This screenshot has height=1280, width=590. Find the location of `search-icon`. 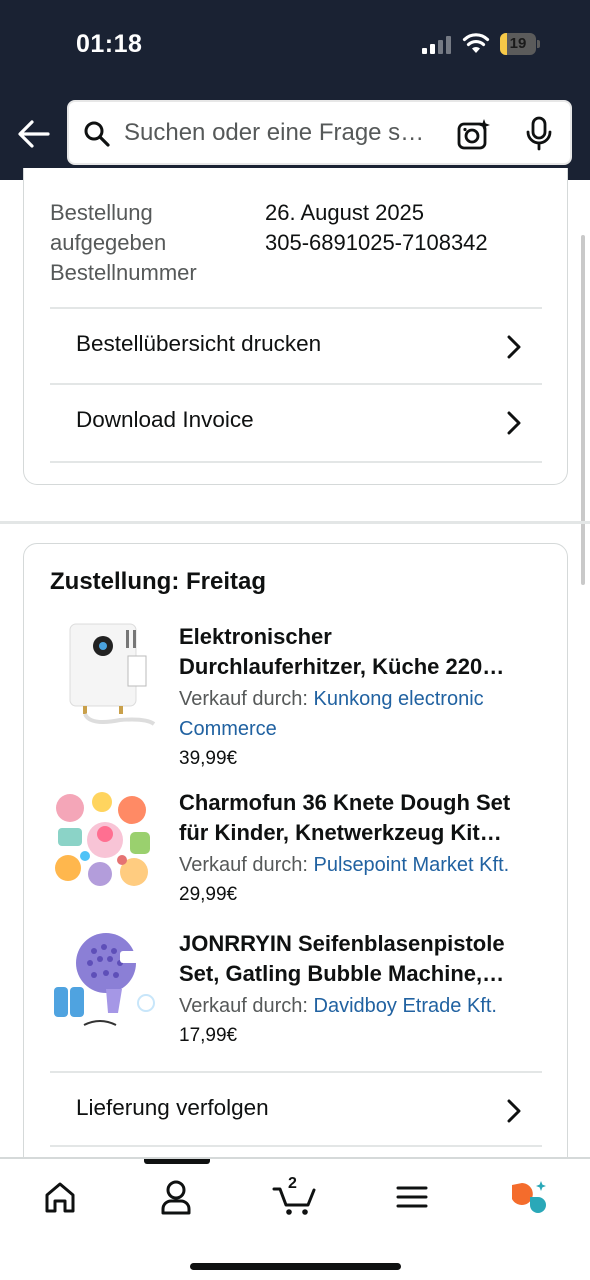

search-icon is located at coordinates (97, 134).